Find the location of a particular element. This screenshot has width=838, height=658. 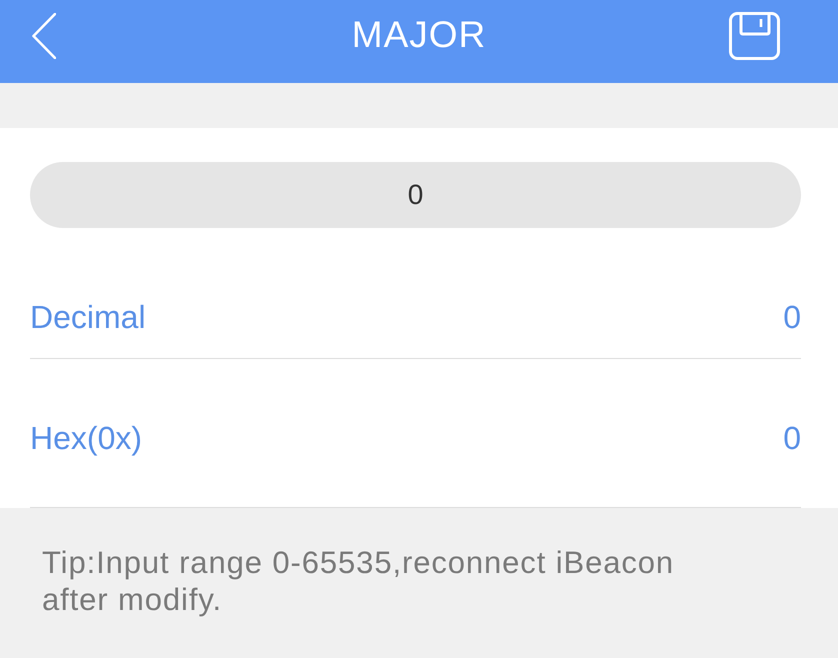

back-icon is located at coordinates (44, 35).